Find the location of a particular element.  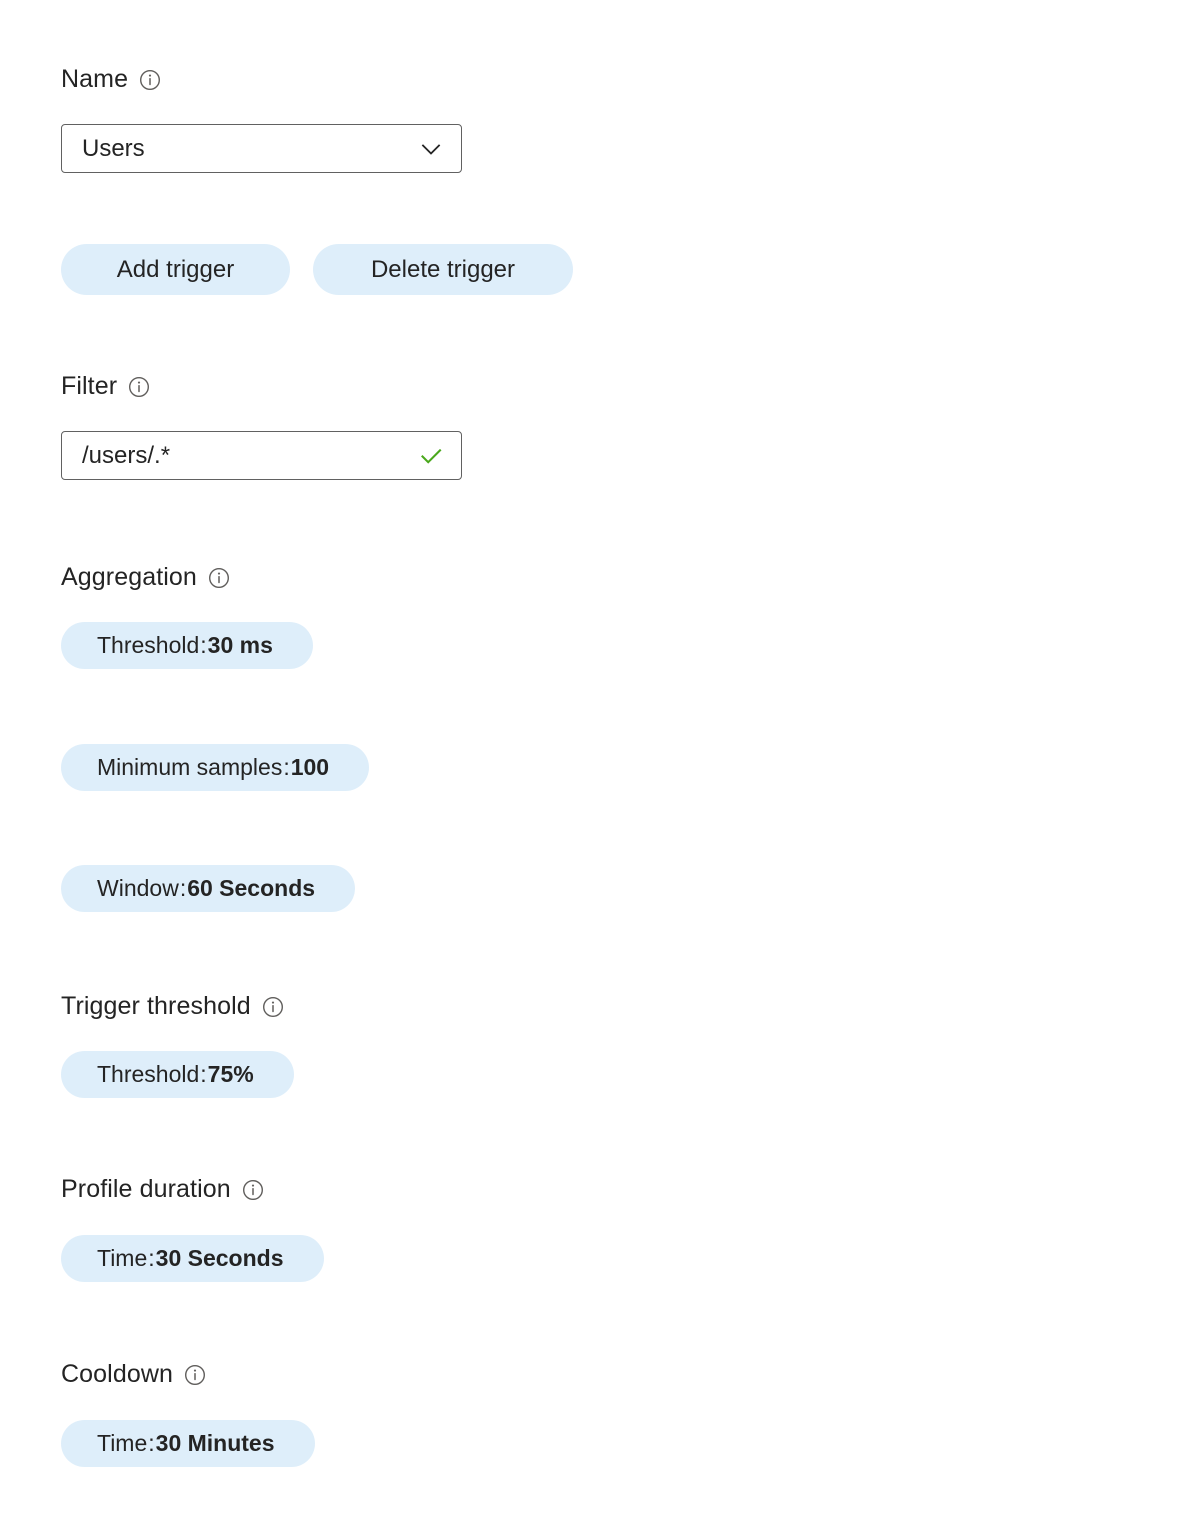

aggregation-window-pill: Window : 60 Seconds is located at coordinates (208, 888).